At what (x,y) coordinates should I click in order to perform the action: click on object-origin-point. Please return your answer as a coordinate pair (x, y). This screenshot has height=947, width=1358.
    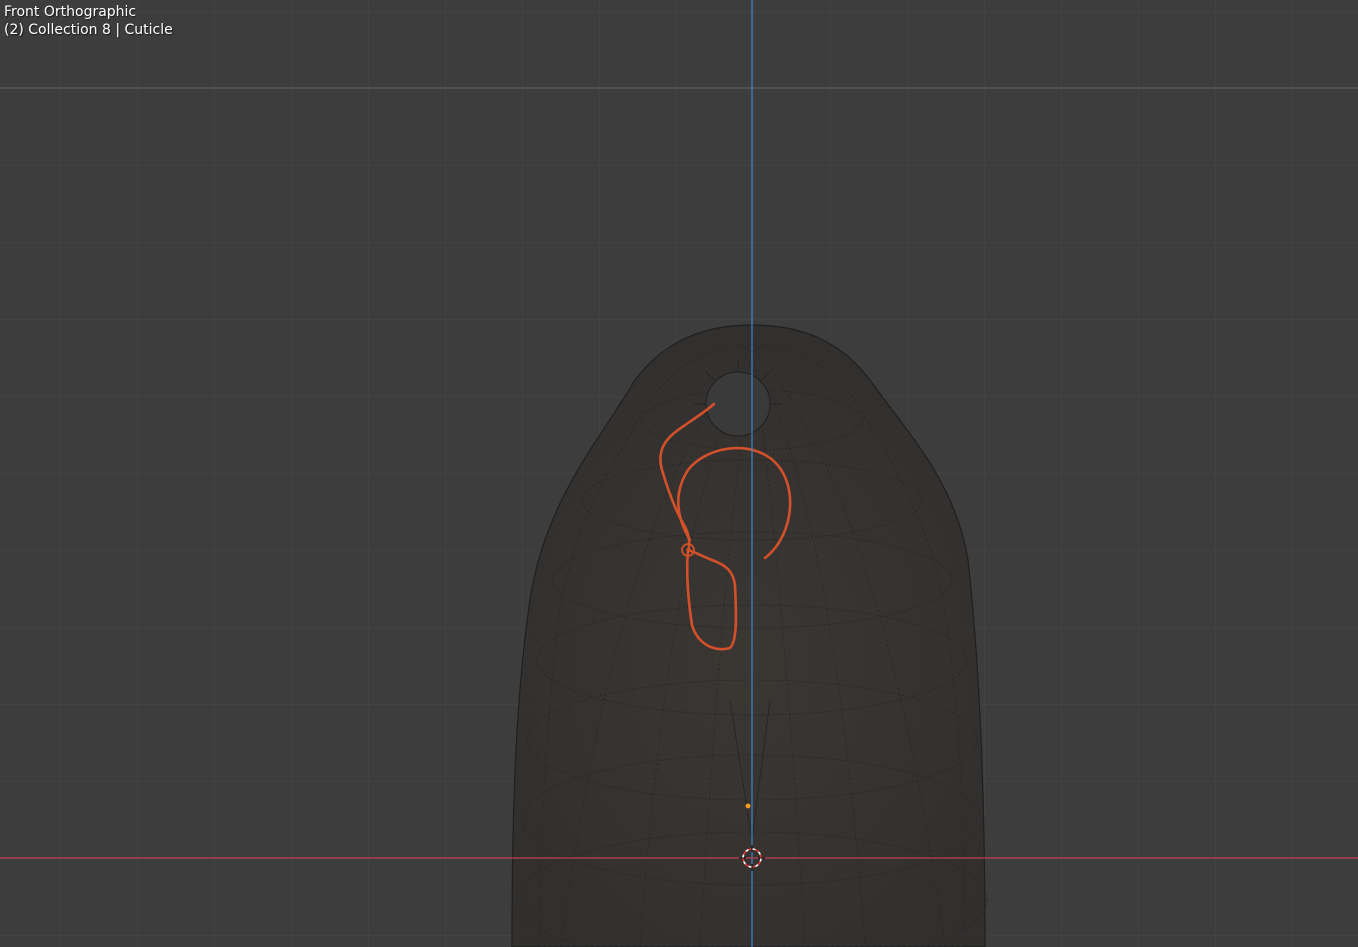
    Looking at the image, I should click on (748, 806).